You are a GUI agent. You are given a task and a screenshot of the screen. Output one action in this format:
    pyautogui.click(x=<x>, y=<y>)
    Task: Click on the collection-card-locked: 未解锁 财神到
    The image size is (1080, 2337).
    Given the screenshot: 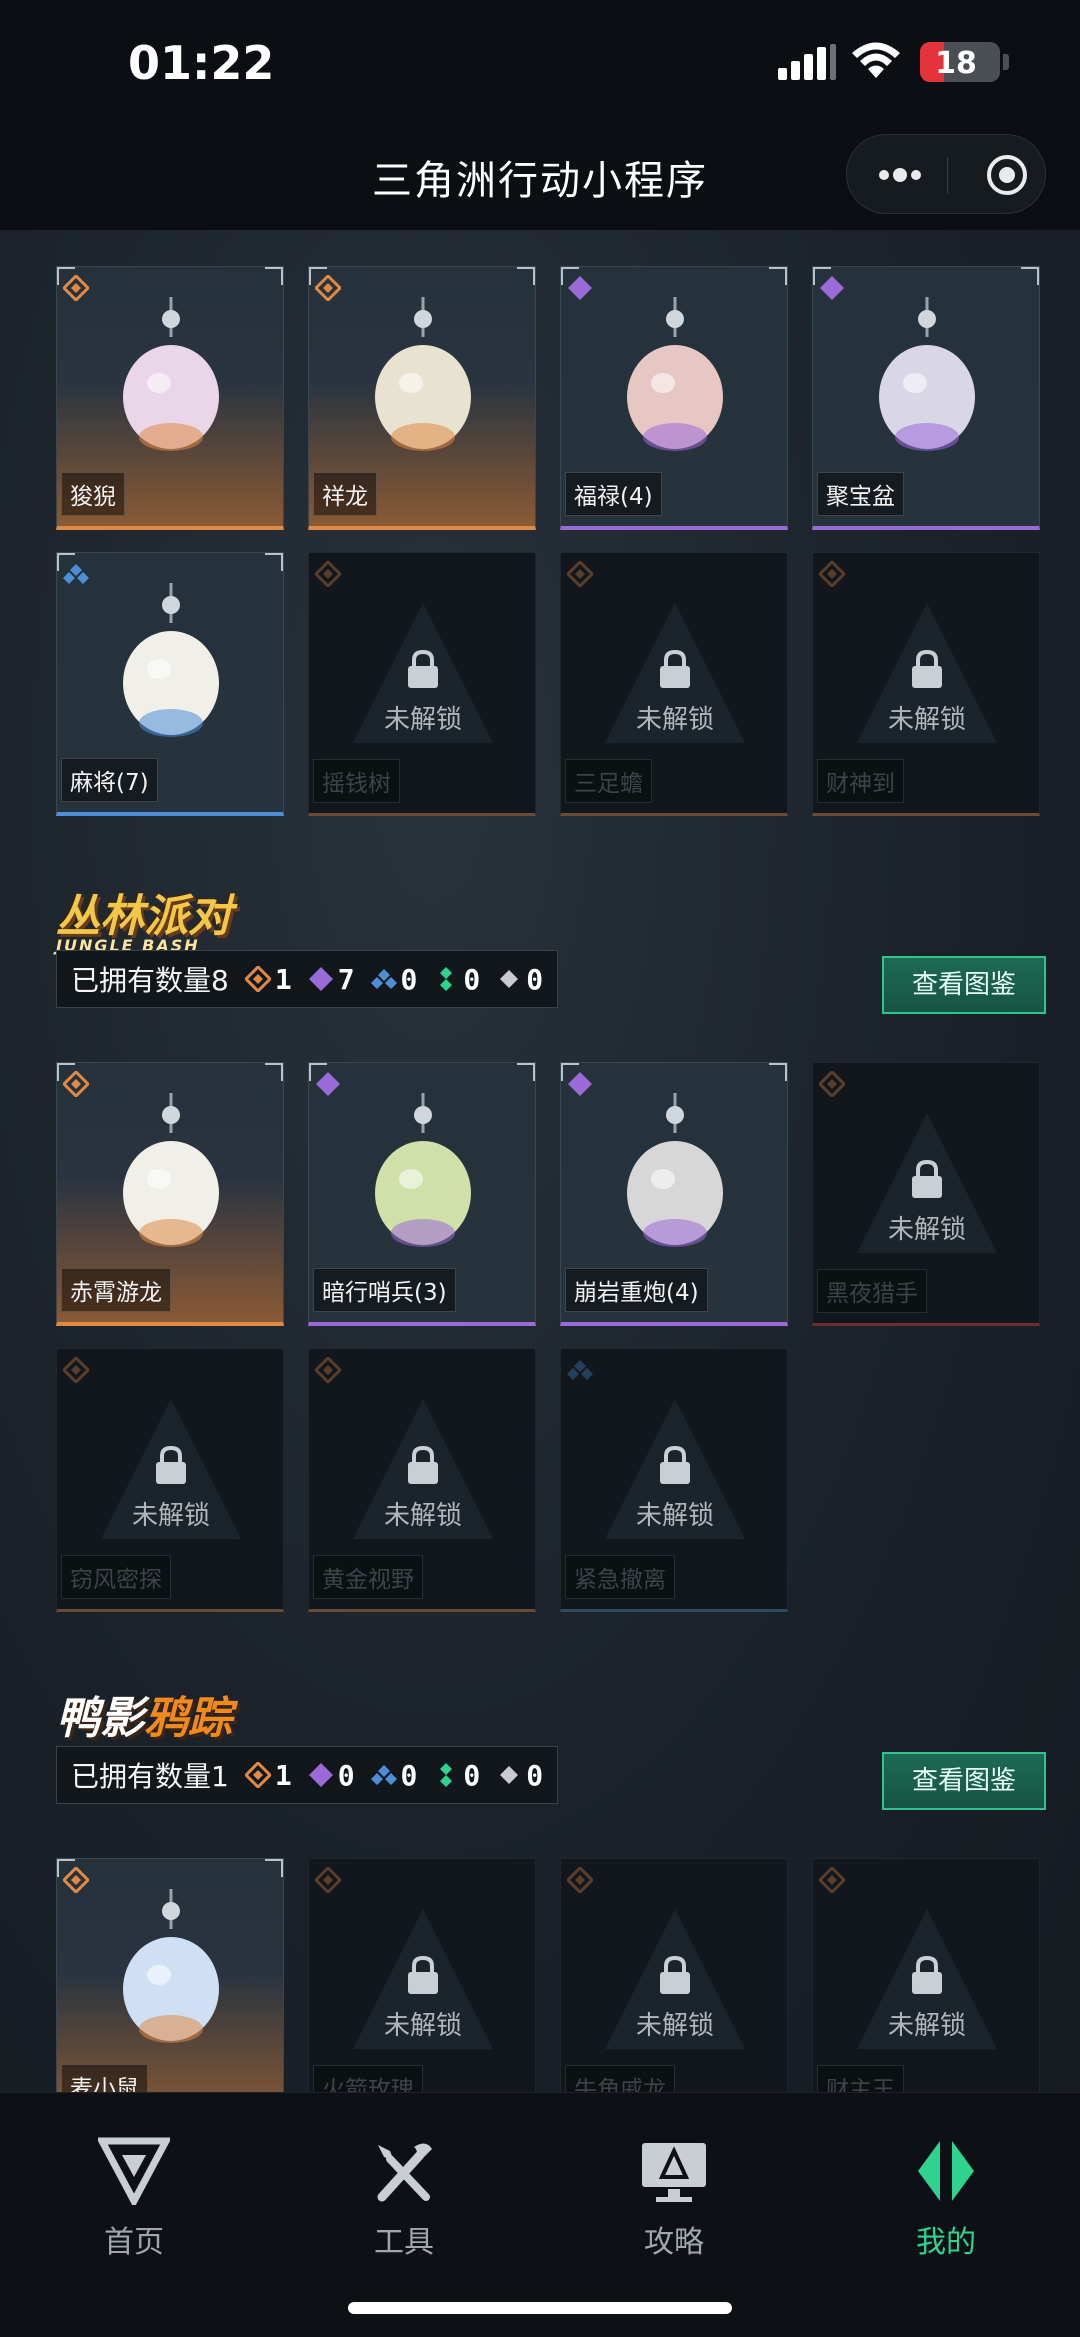 What is the action you would take?
    pyautogui.click(x=926, y=684)
    